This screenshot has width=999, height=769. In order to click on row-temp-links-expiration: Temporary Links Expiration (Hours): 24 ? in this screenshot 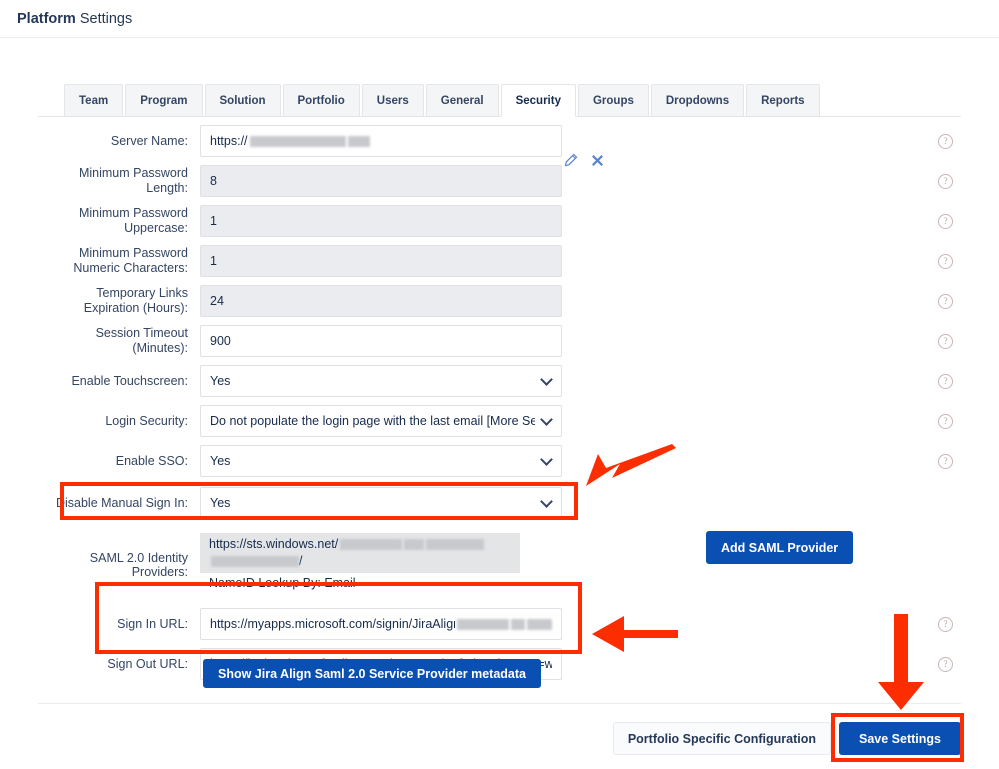, I will do `click(499, 301)`.